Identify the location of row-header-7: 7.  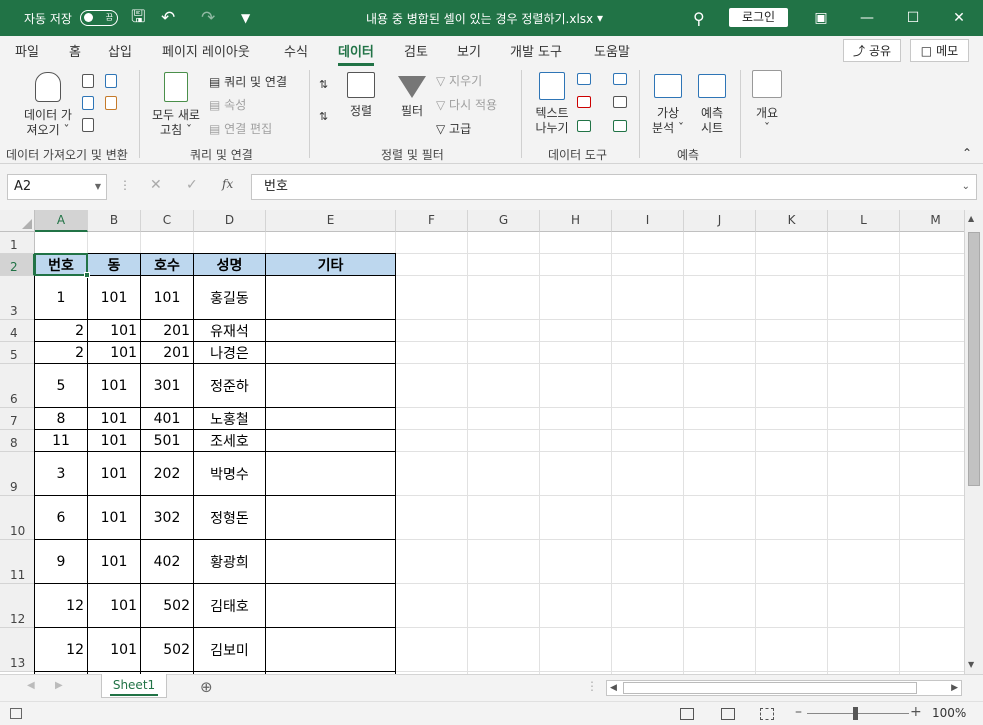
(17, 419).